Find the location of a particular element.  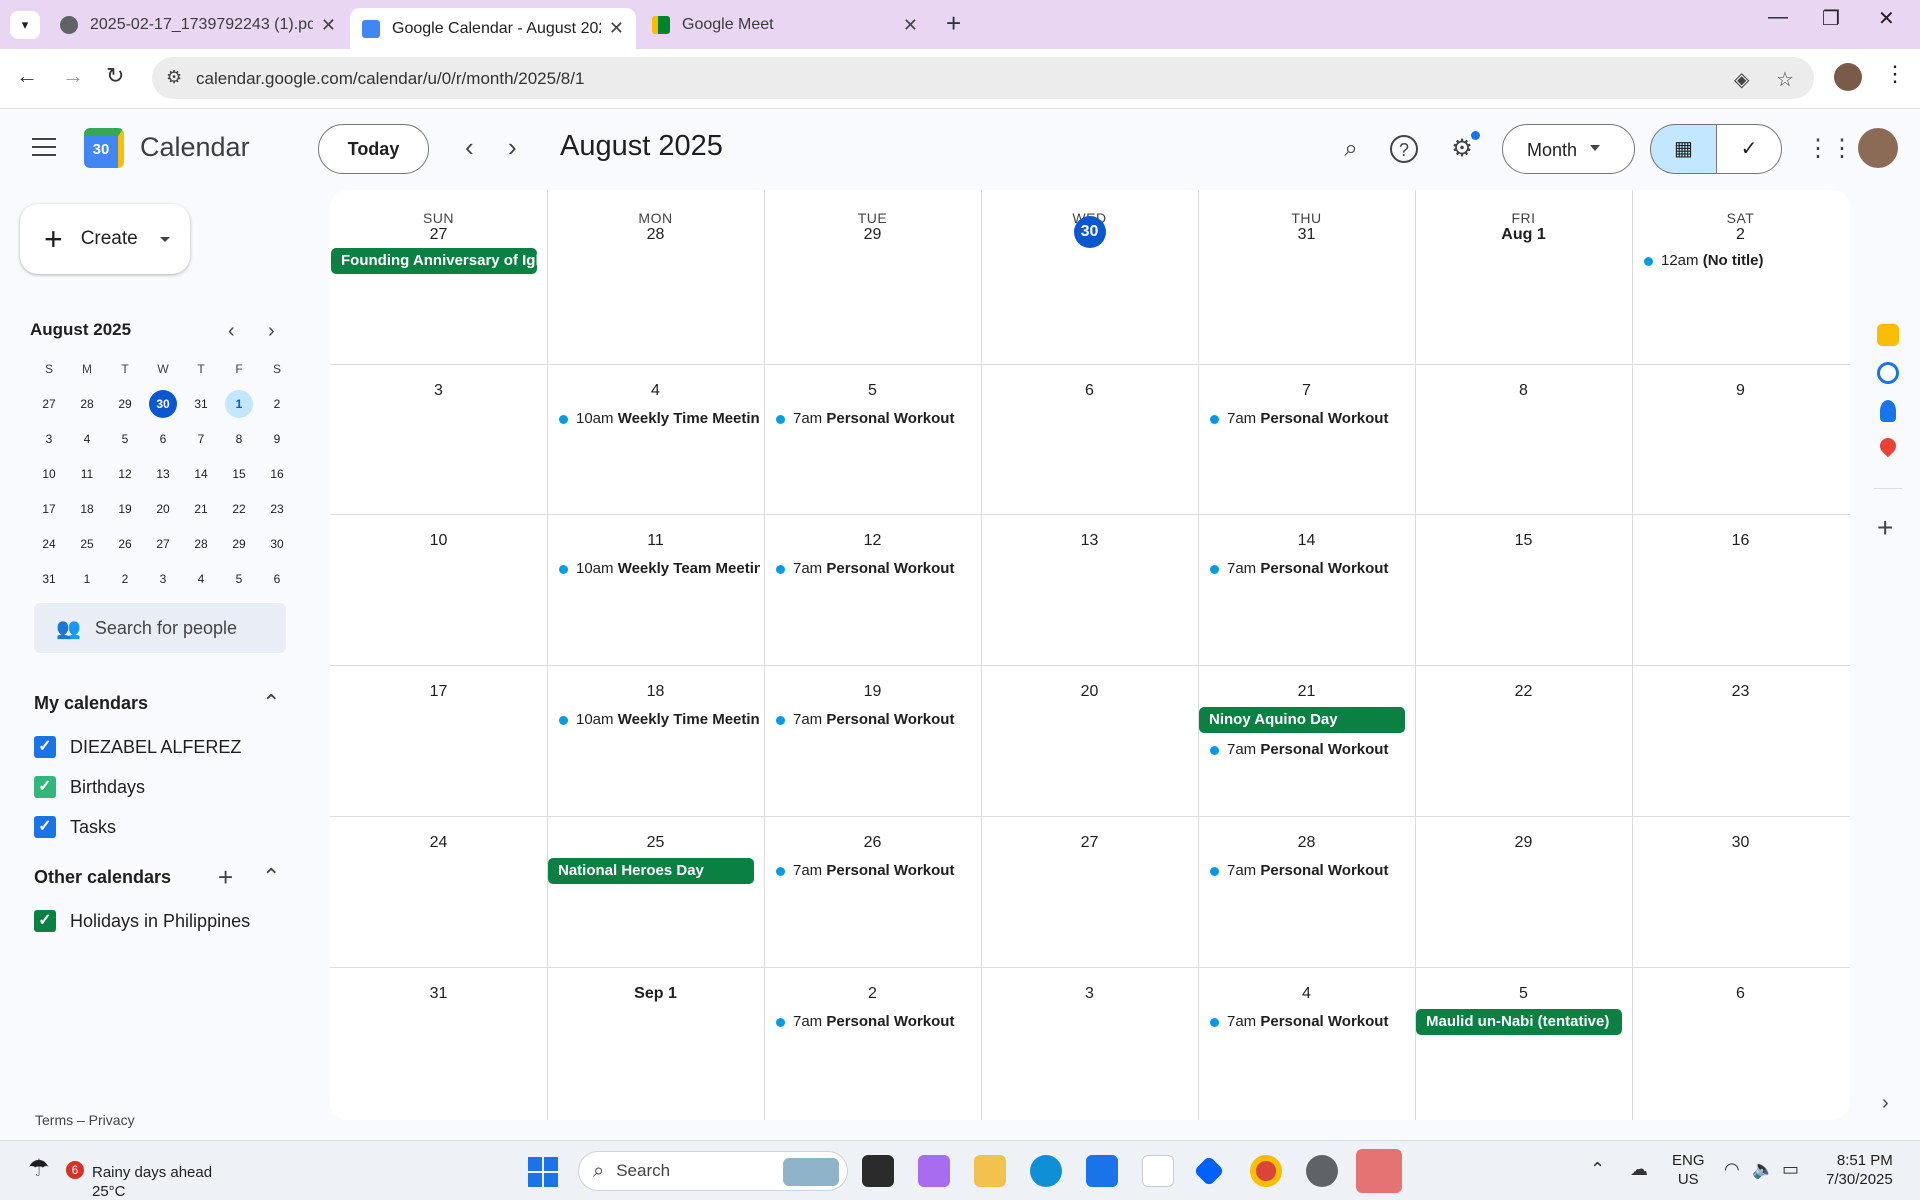

calendar-item: ✓ Holidays in Philippines is located at coordinates (142, 921).